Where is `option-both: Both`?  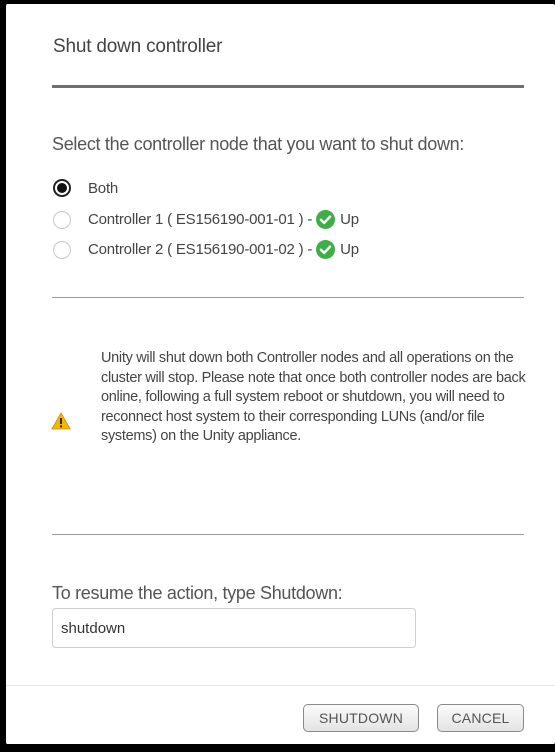
option-both: Both is located at coordinates (85, 188).